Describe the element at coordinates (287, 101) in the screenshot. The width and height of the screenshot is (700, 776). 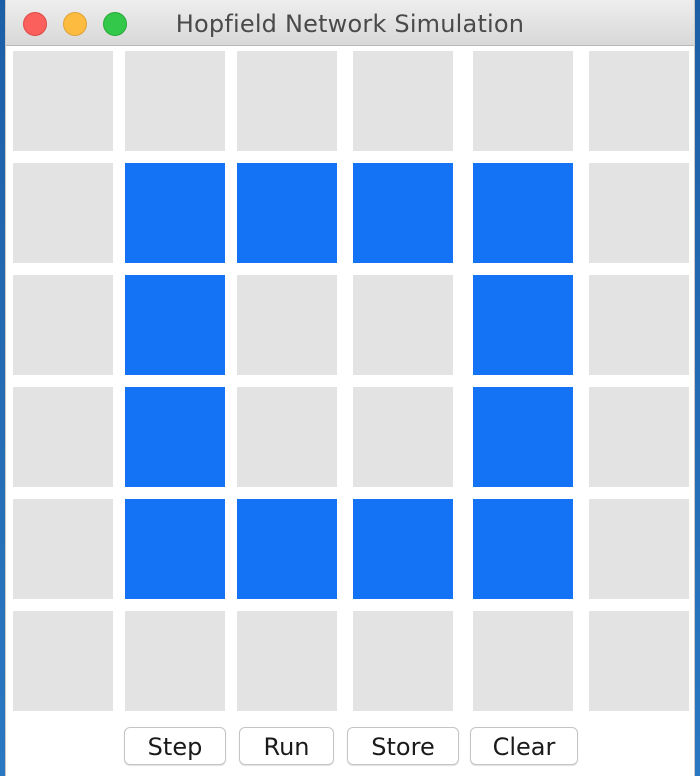
I see `neuron-cell-r0-c2` at that location.